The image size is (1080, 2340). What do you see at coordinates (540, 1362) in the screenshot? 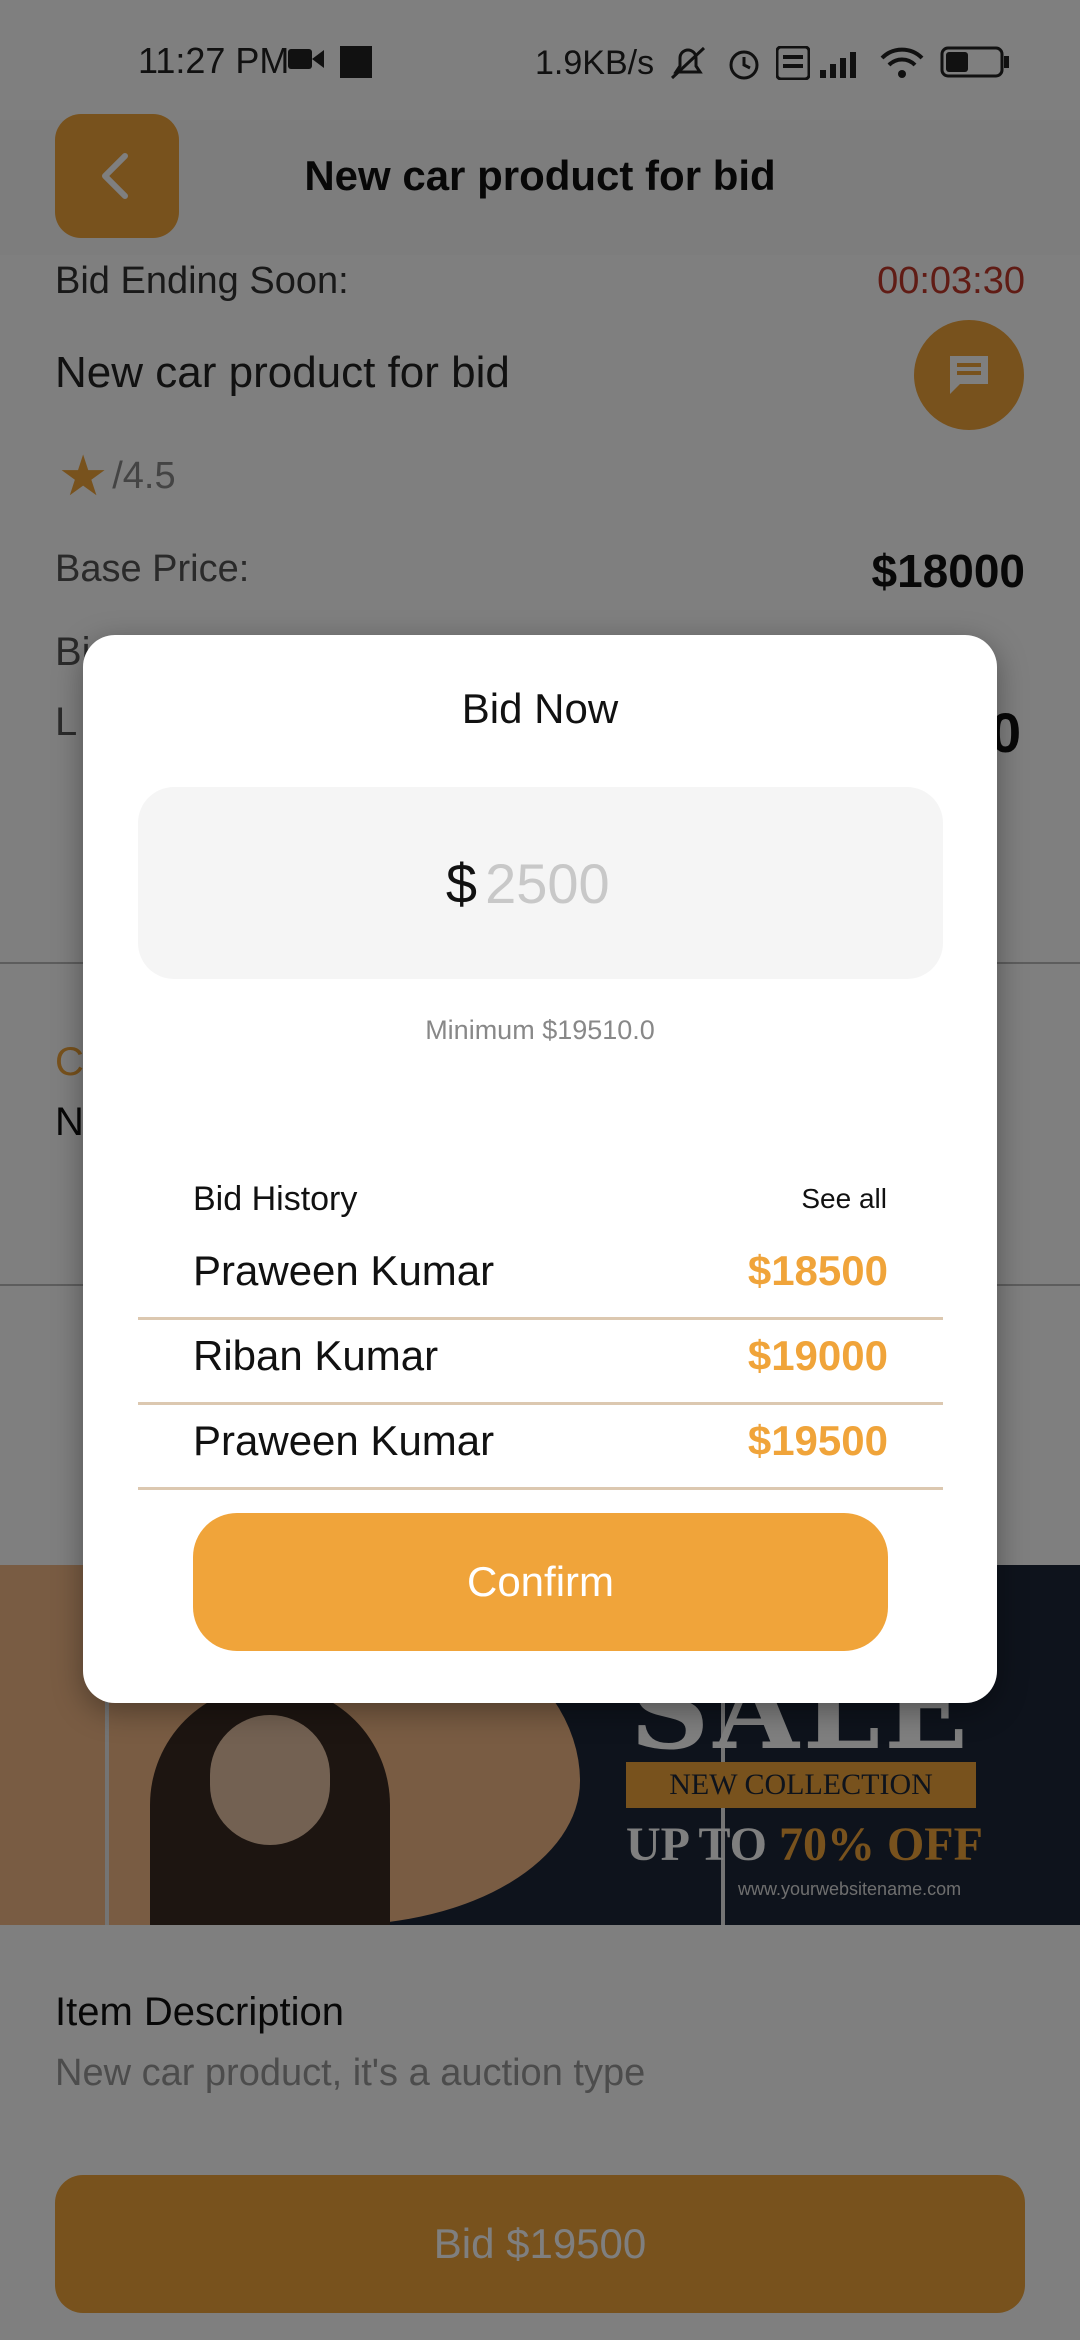
I see `history-row: Riban Kumar $19000` at bounding box center [540, 1362].